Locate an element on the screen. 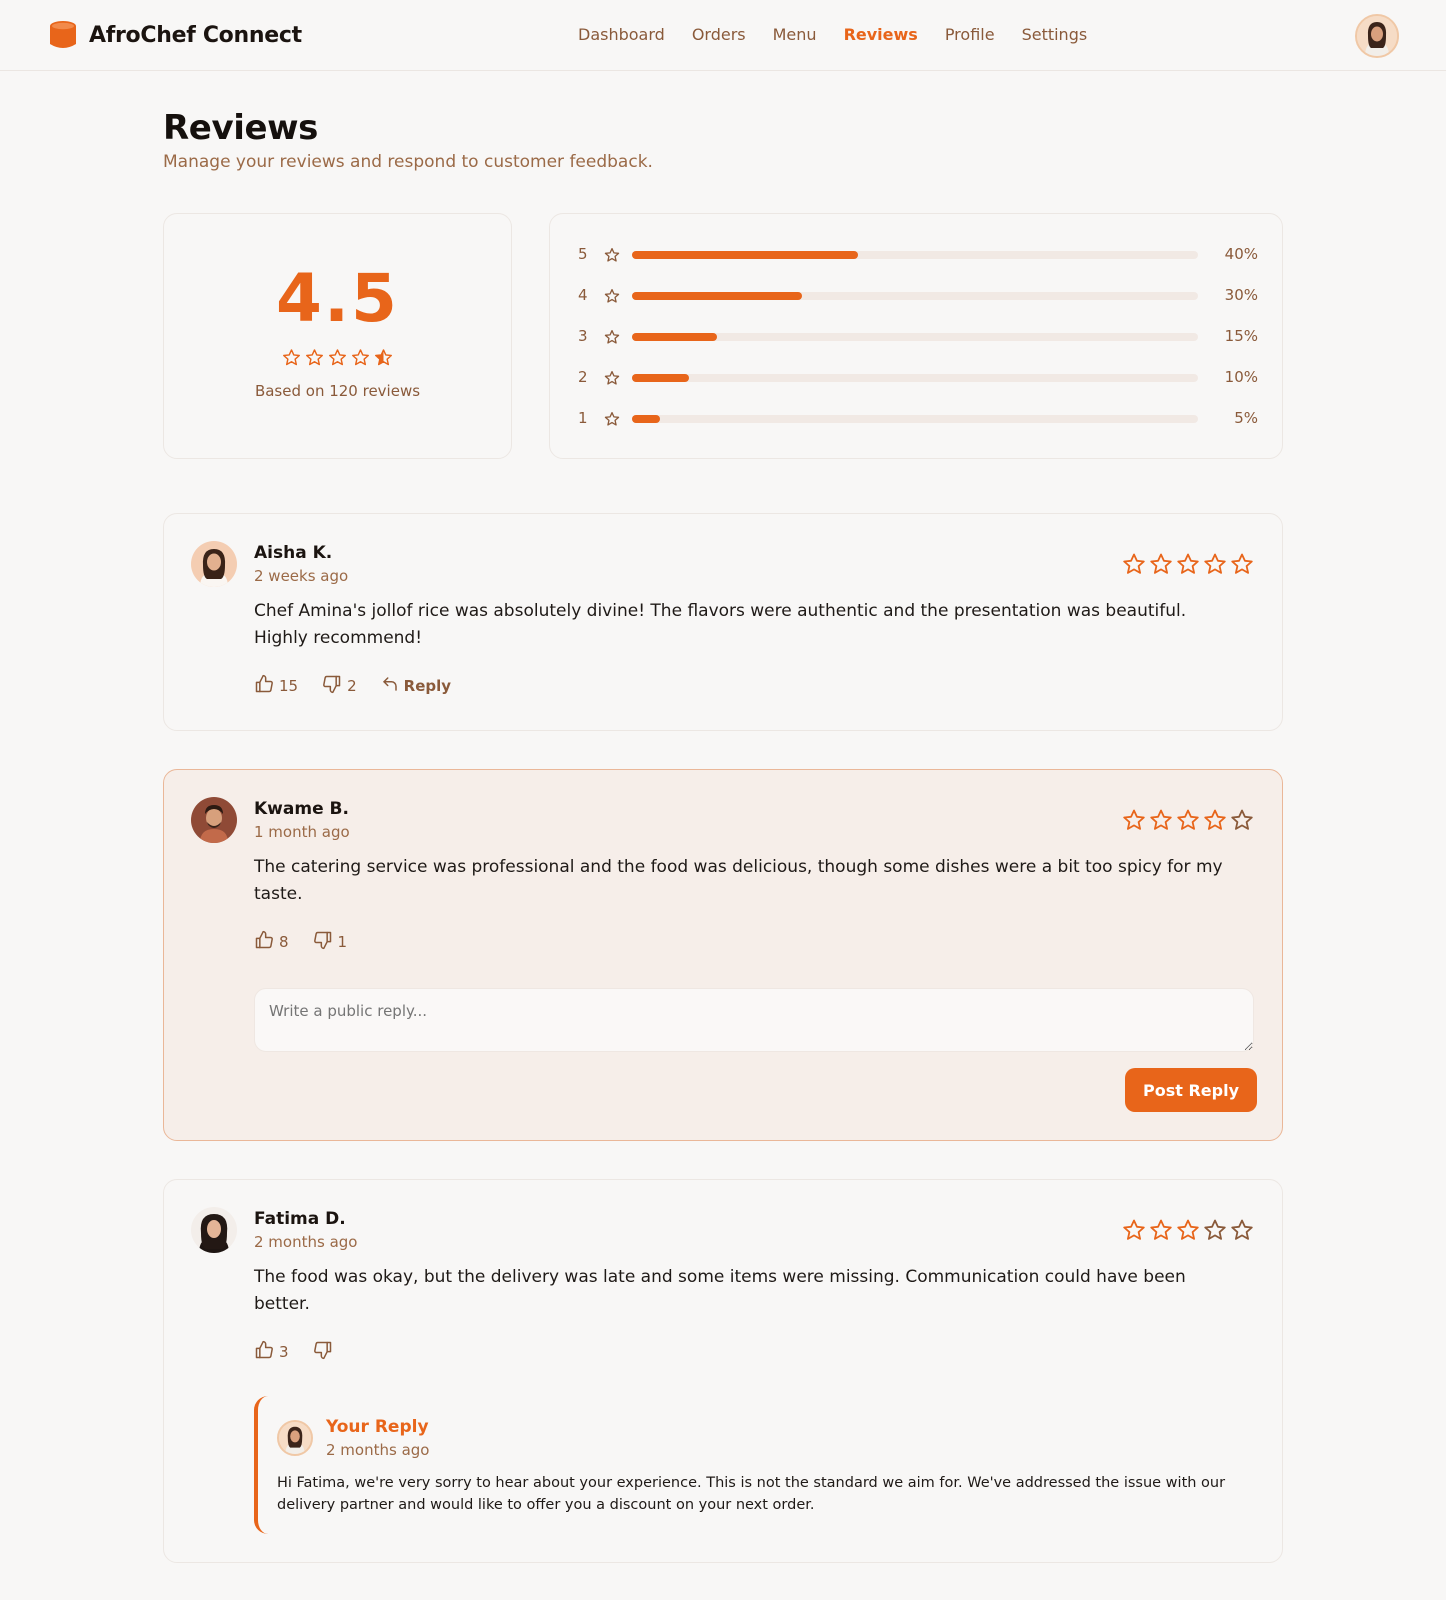 This screenshot has height=1600, width=1446. average-rating-stars is located at coordinates (337, 359).